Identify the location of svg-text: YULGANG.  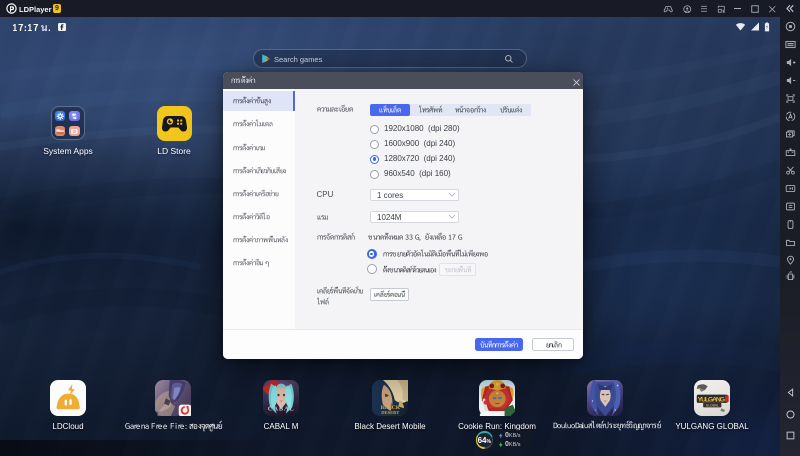
(710, 399).